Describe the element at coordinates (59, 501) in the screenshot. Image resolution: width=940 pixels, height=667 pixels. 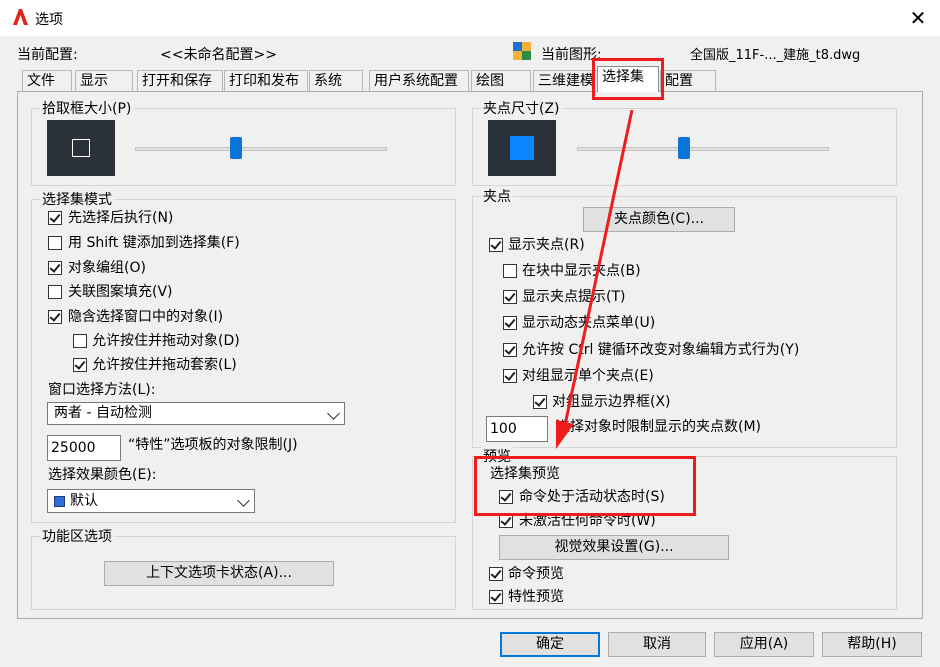
I see `color-swatch-icon` at that location.